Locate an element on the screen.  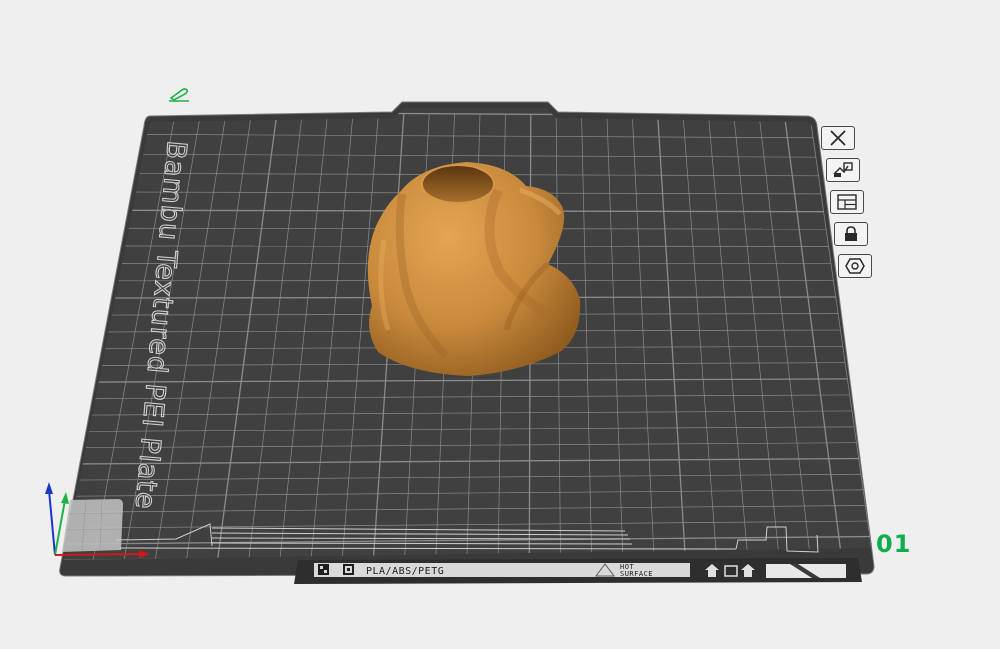
plate-settings-button is located at coordinates (847, 202).